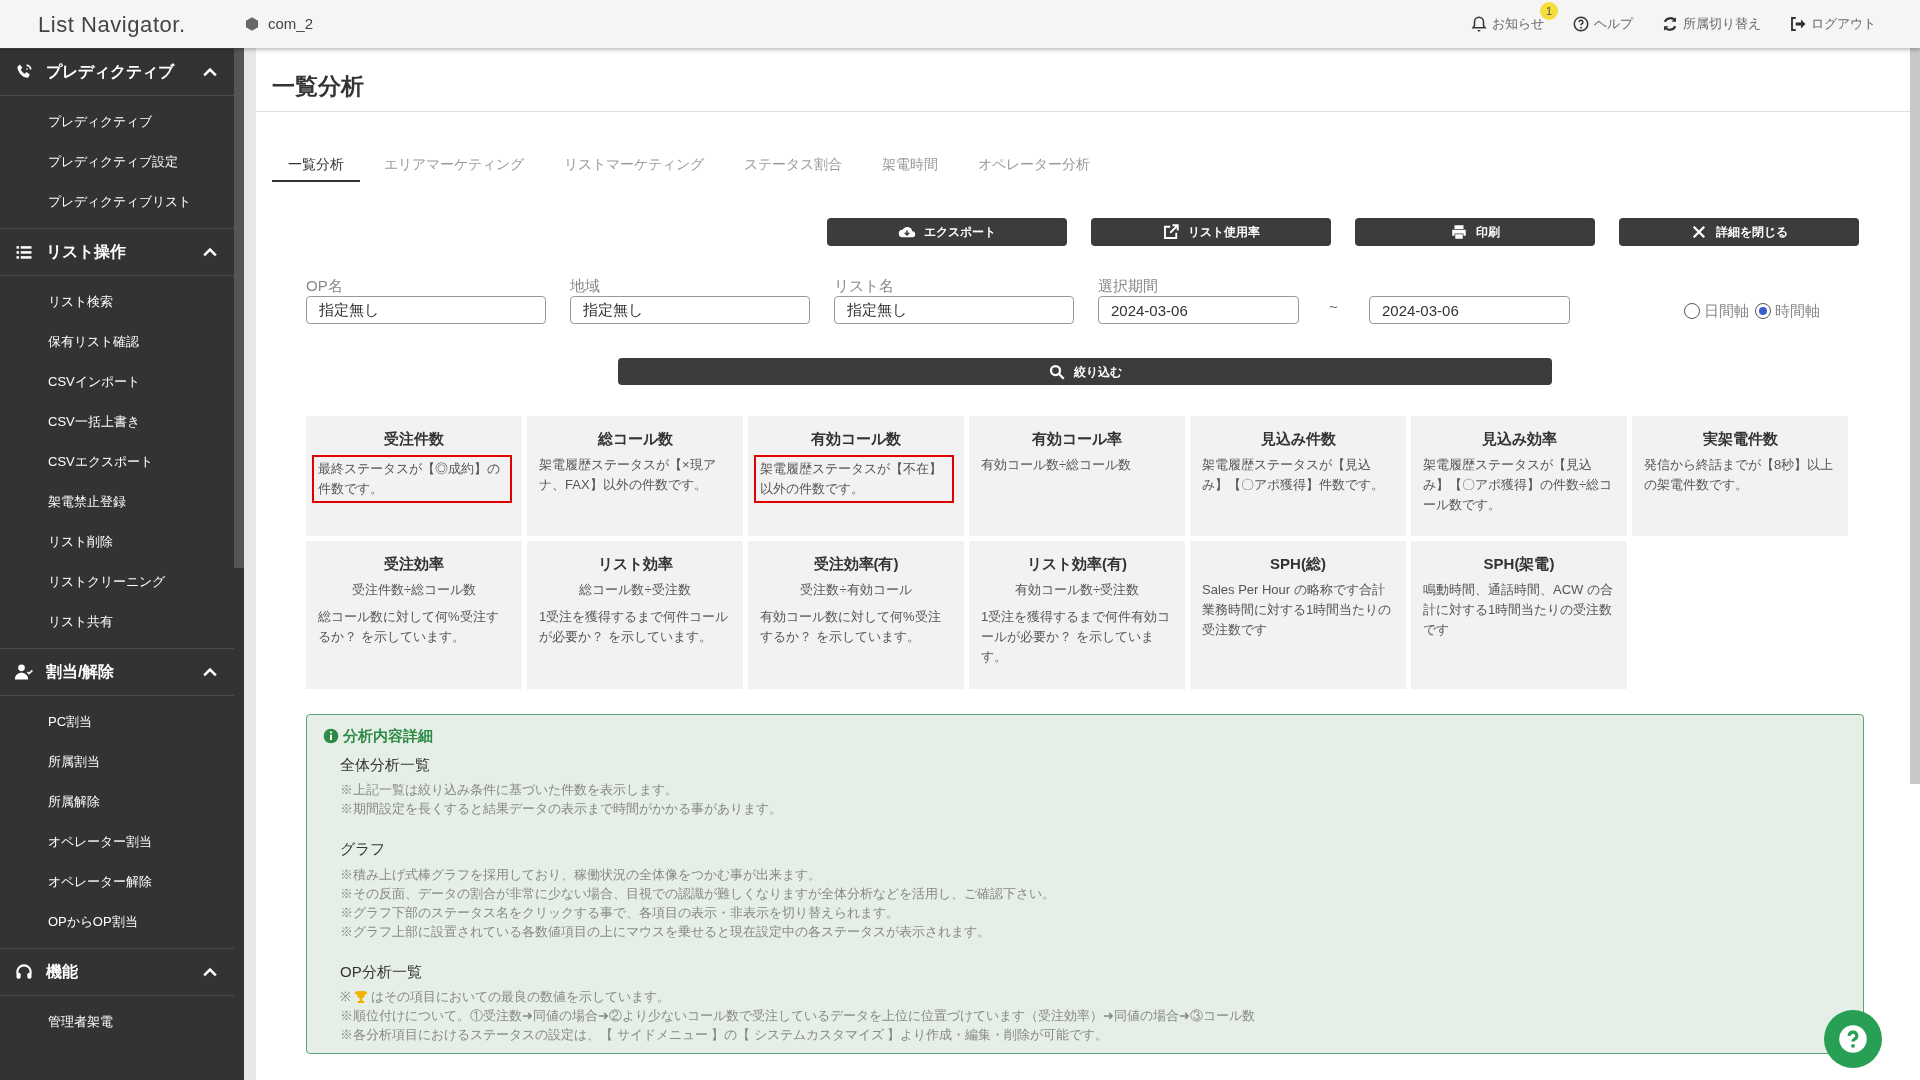  What do you see at coordinates (856, 564) in the screenshot?
I see `card-title: 受注効率(有)` at bounding box center [856, 564].